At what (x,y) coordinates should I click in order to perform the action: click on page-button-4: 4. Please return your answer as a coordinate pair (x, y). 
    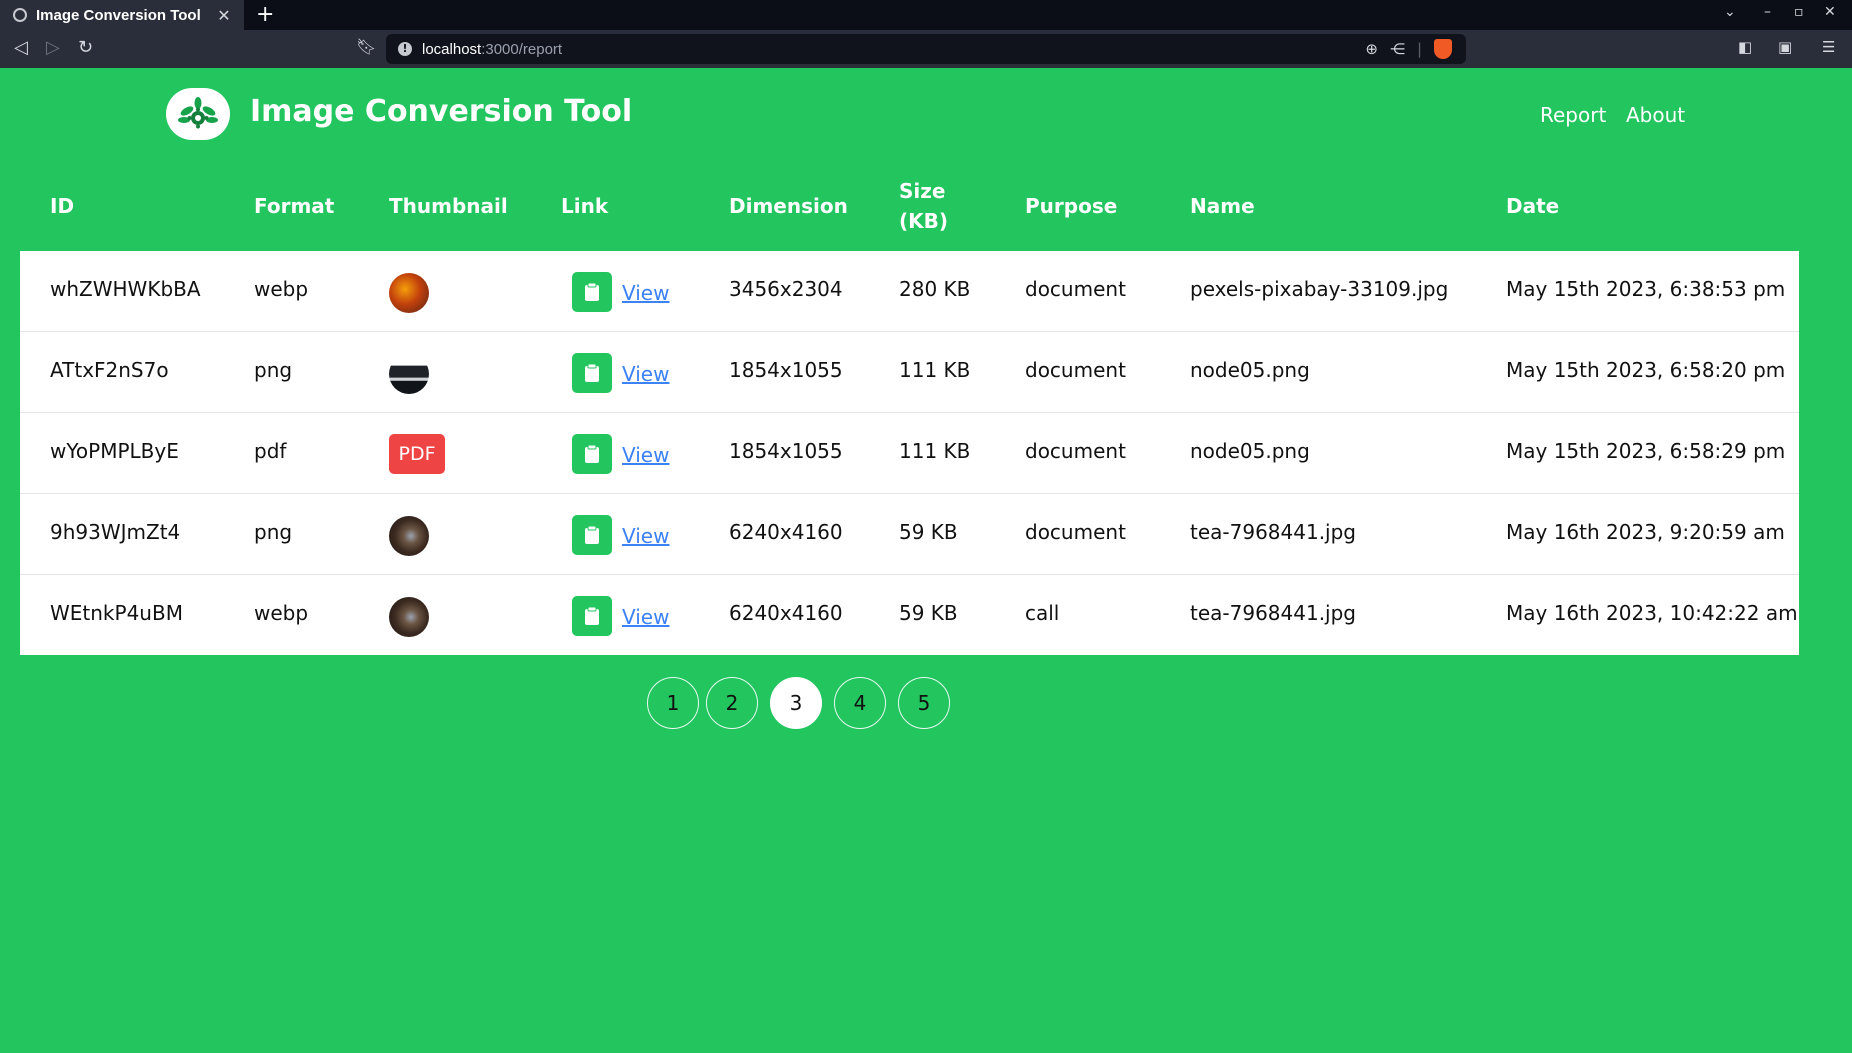
    Looking at the image, I should click on (860, 703).